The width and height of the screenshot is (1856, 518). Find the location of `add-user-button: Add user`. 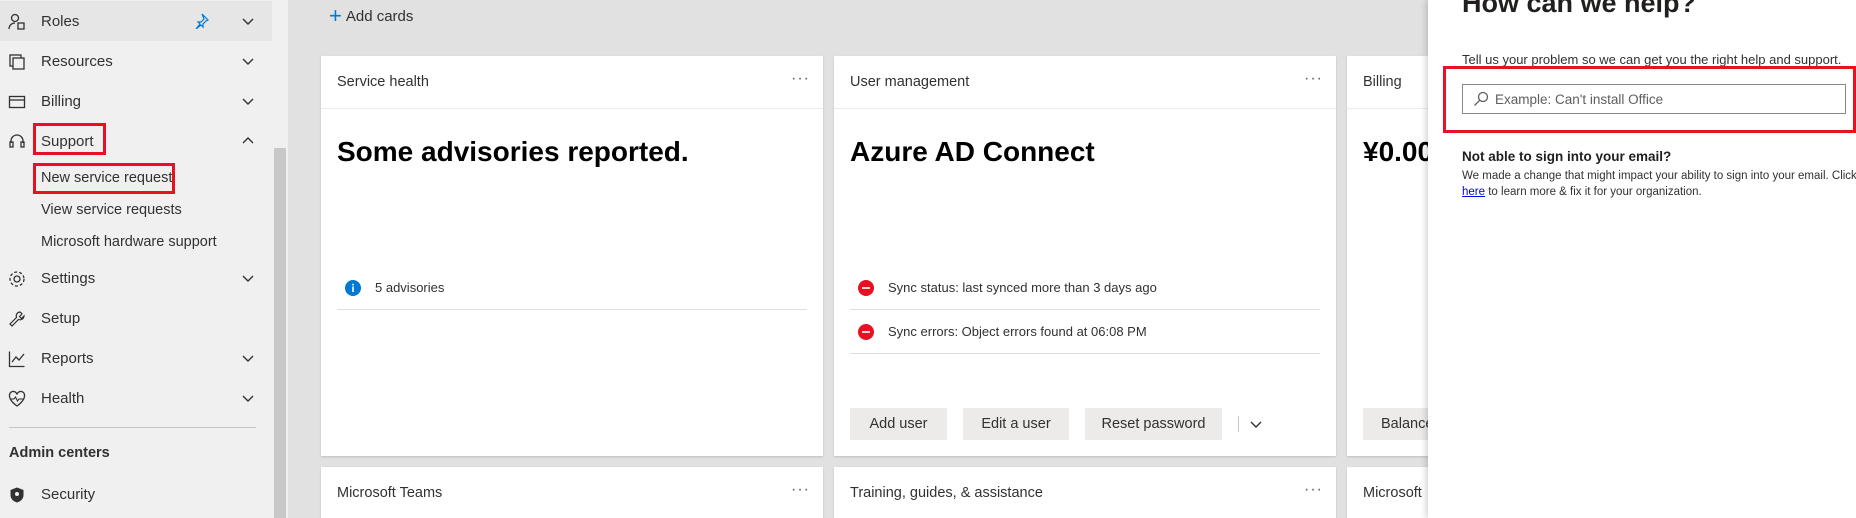

add-user-button: Add user is located at coordinates (898, 424).